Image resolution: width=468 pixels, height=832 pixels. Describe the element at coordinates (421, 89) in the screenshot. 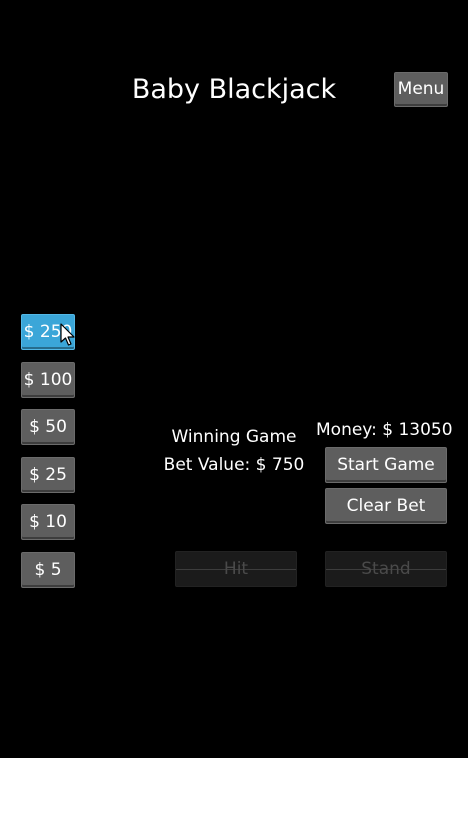

I see `menu-button: Menu` at that location.